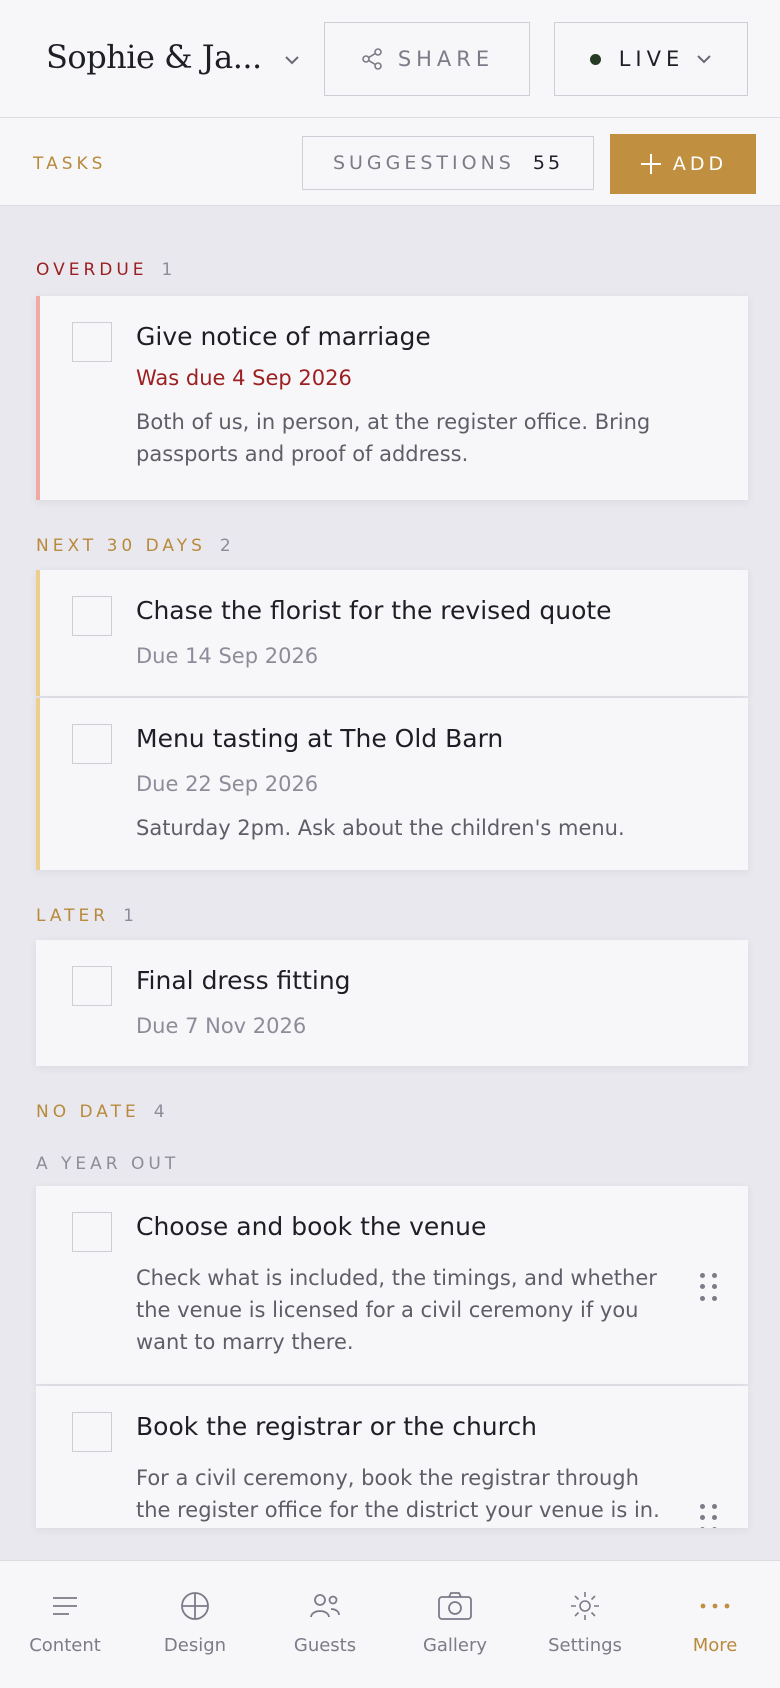  What do you see at coordinates (227, 784) in the screenshot?
I see `task-due-date: Due 22 Sep 2026` at bounding box center [227, 784].